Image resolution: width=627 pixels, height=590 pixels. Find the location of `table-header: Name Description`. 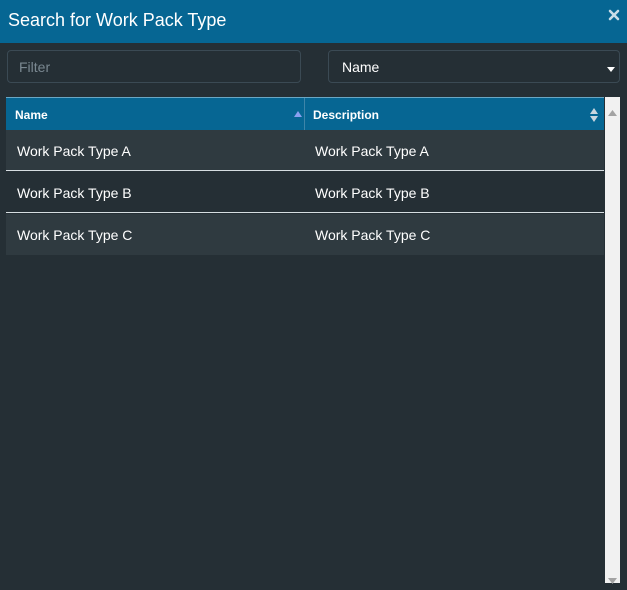

table-header: Name Description is located at coordinates (305, 113).